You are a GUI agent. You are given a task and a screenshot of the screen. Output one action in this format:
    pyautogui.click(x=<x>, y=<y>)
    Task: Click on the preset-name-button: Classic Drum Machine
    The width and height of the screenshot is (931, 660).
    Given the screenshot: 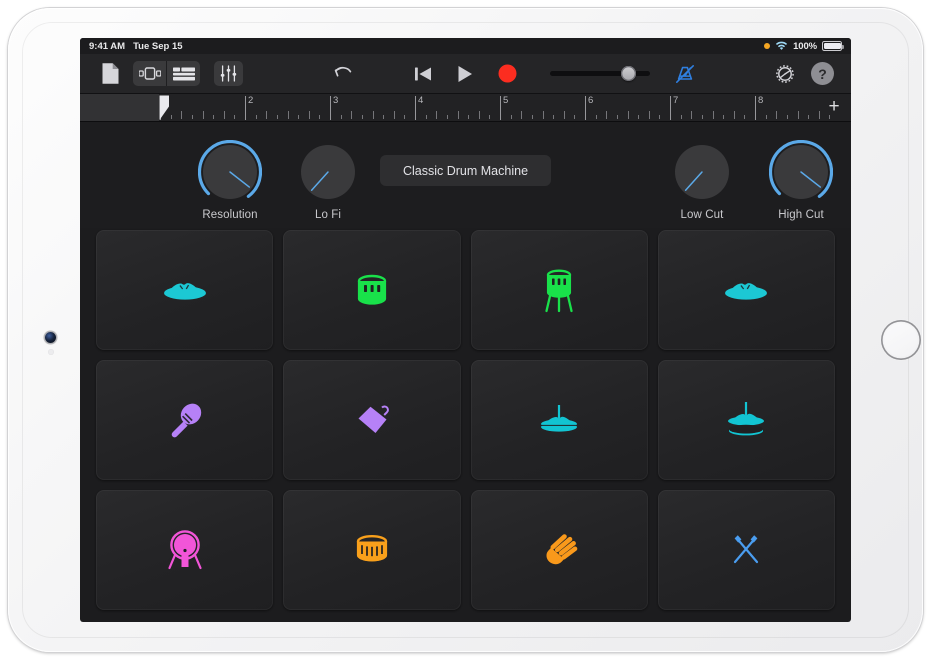 What is the action you would take?
    pyautogui.click(x=465, y=170)
    